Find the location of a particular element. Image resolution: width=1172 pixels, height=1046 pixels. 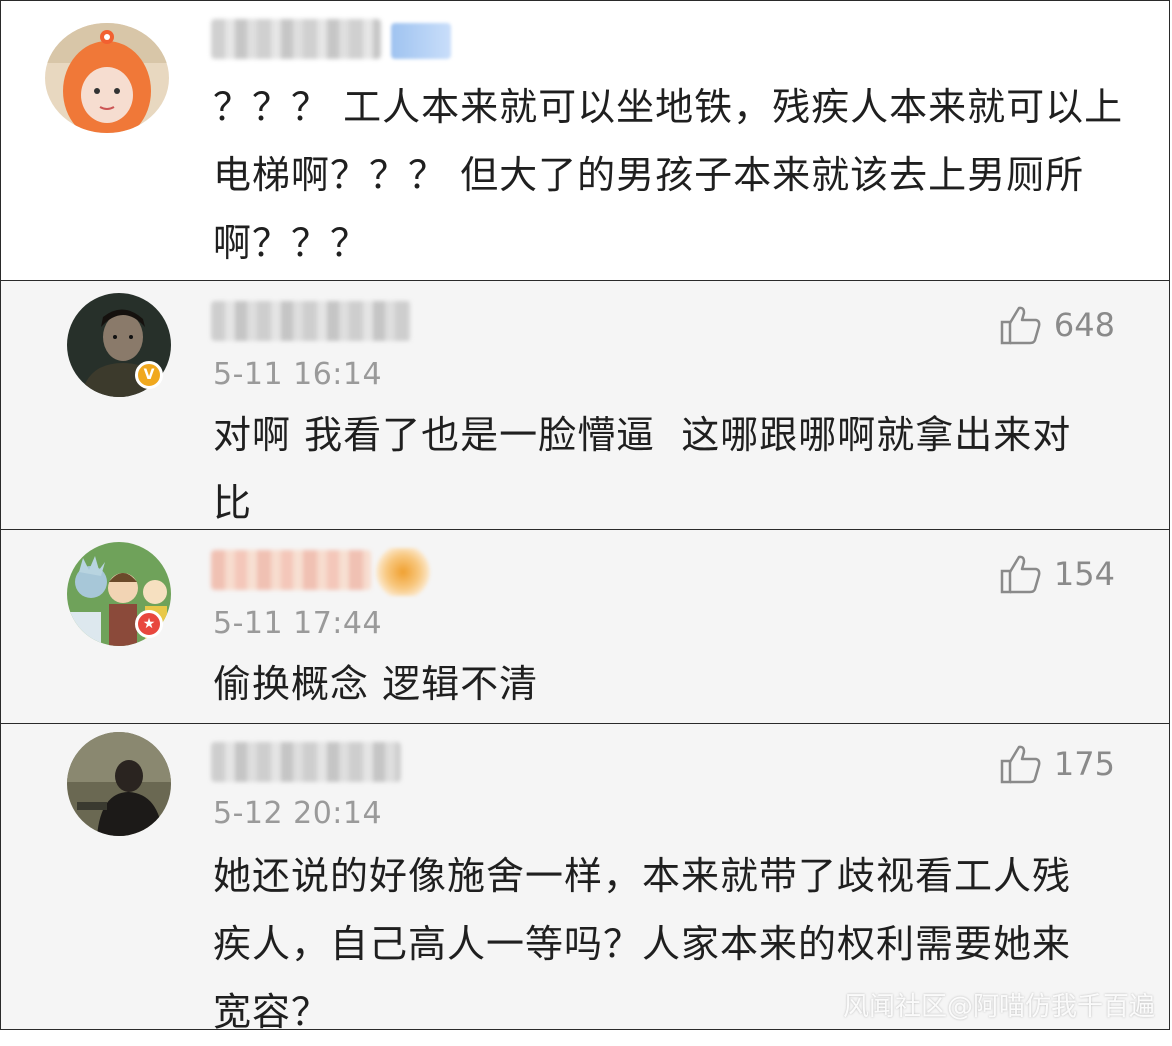

like-count: 648 is located at coordinates (1084, 325).